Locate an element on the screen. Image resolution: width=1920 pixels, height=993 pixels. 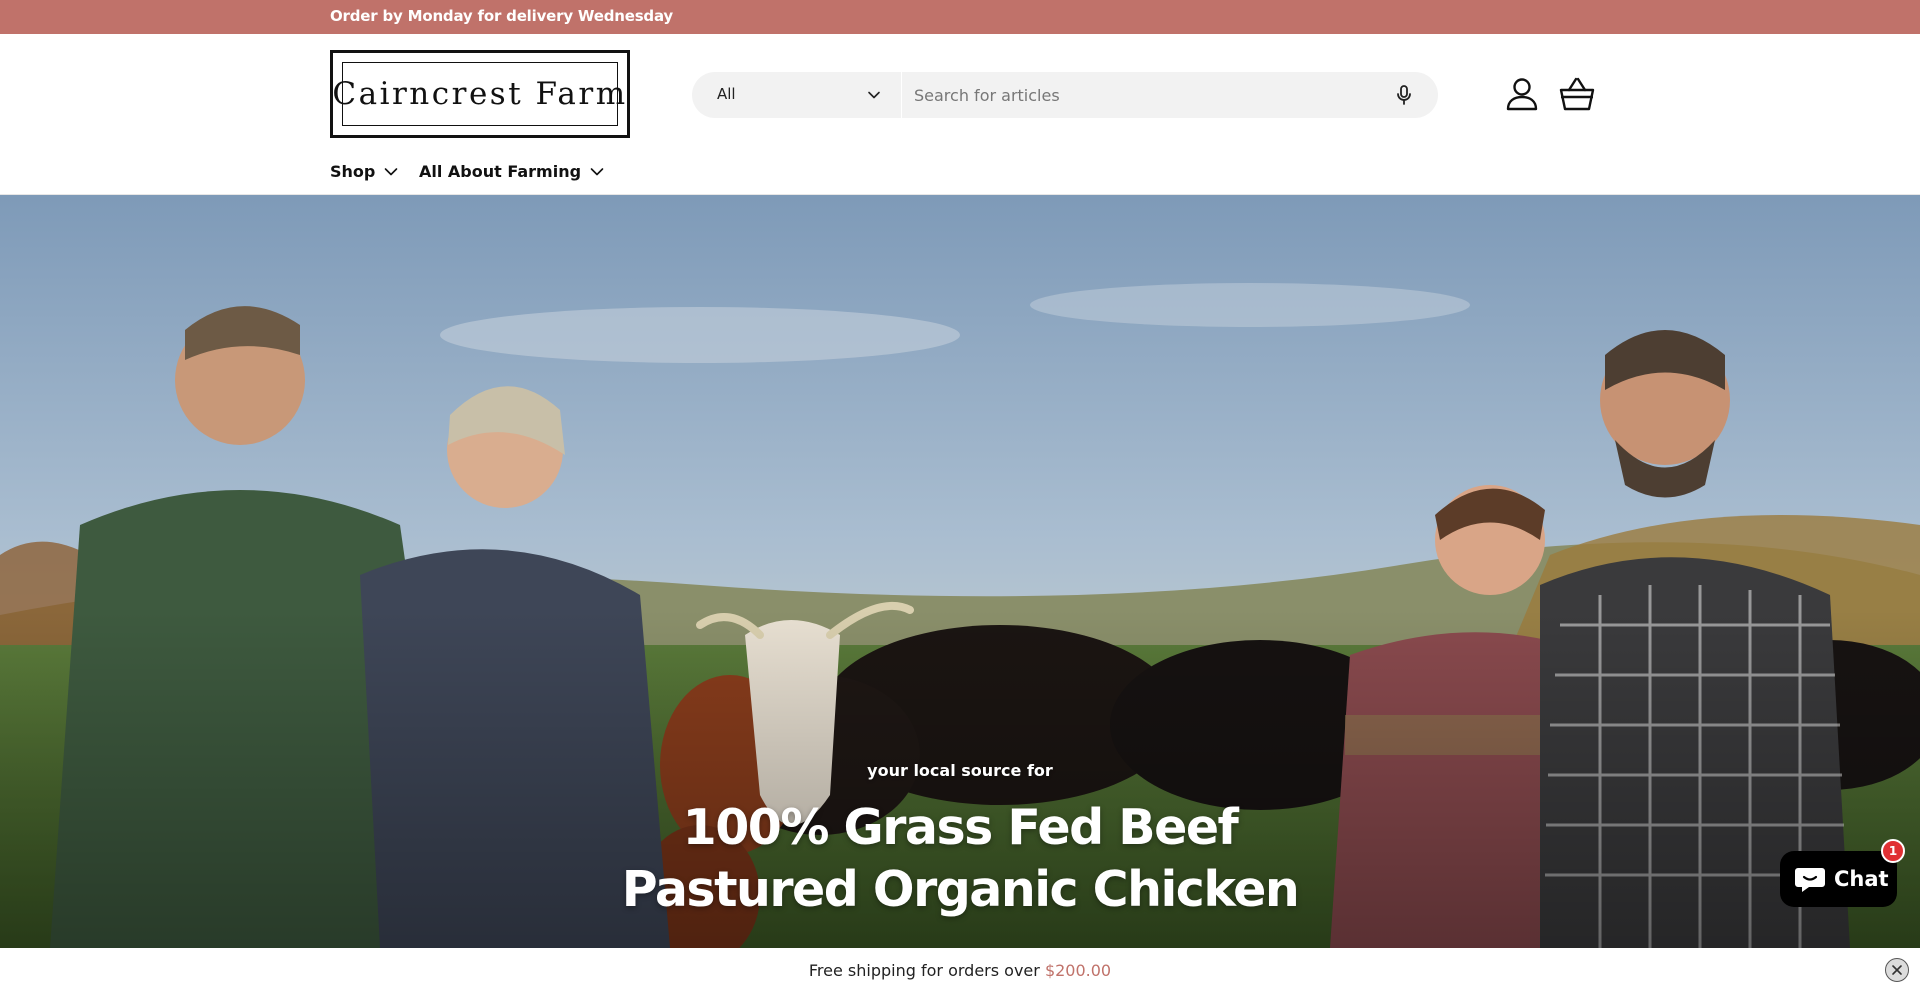
site-logo: Cairncrest Farm is located at coordinates (480, 94).